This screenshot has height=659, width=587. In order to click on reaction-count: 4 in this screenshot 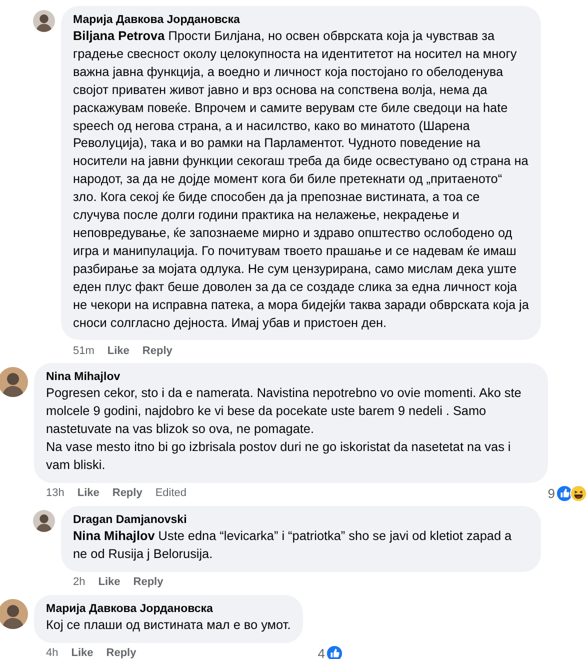, I will do `click(321, 652)`.